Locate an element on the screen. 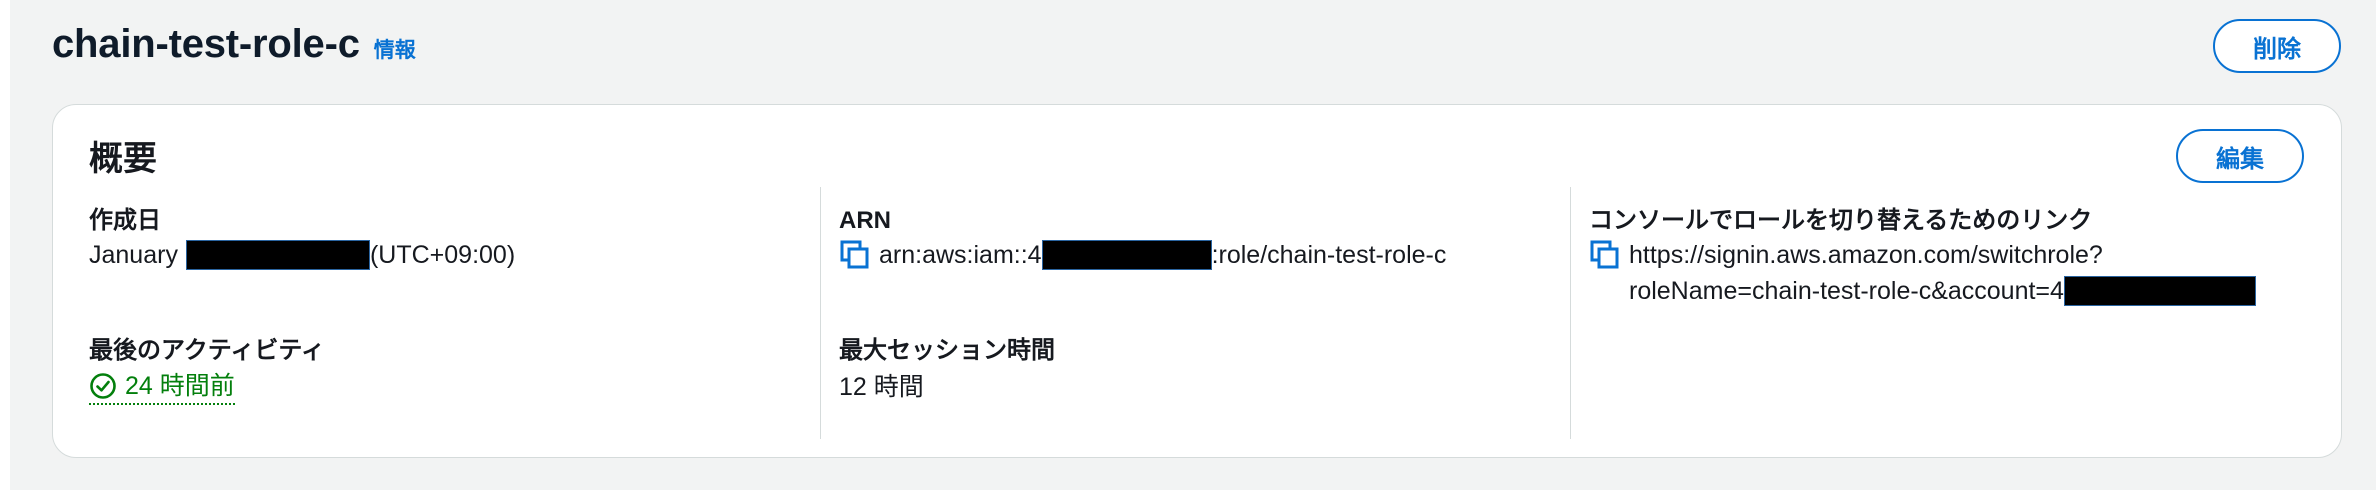 The image size is (2376, 490). created-date-suffix: (UTC+09:00) is located at coordinates (442, 255).